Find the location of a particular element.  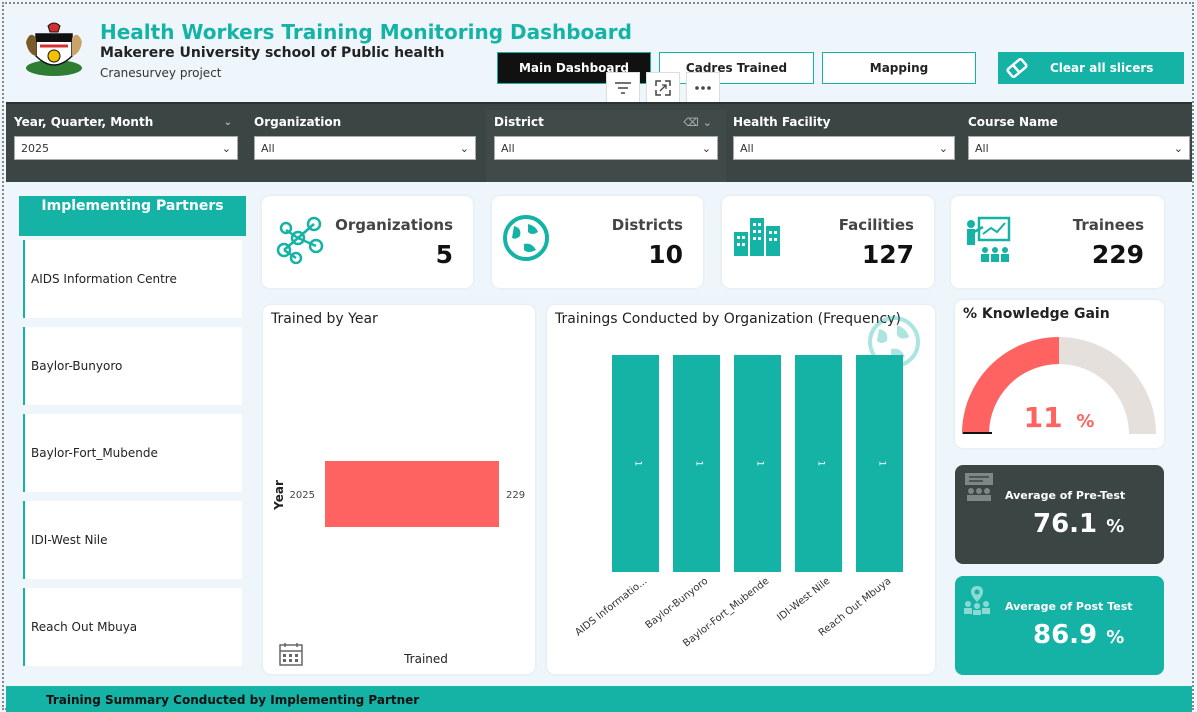

partner-item: IDI-West Nile is located at coordinates (132, 540).